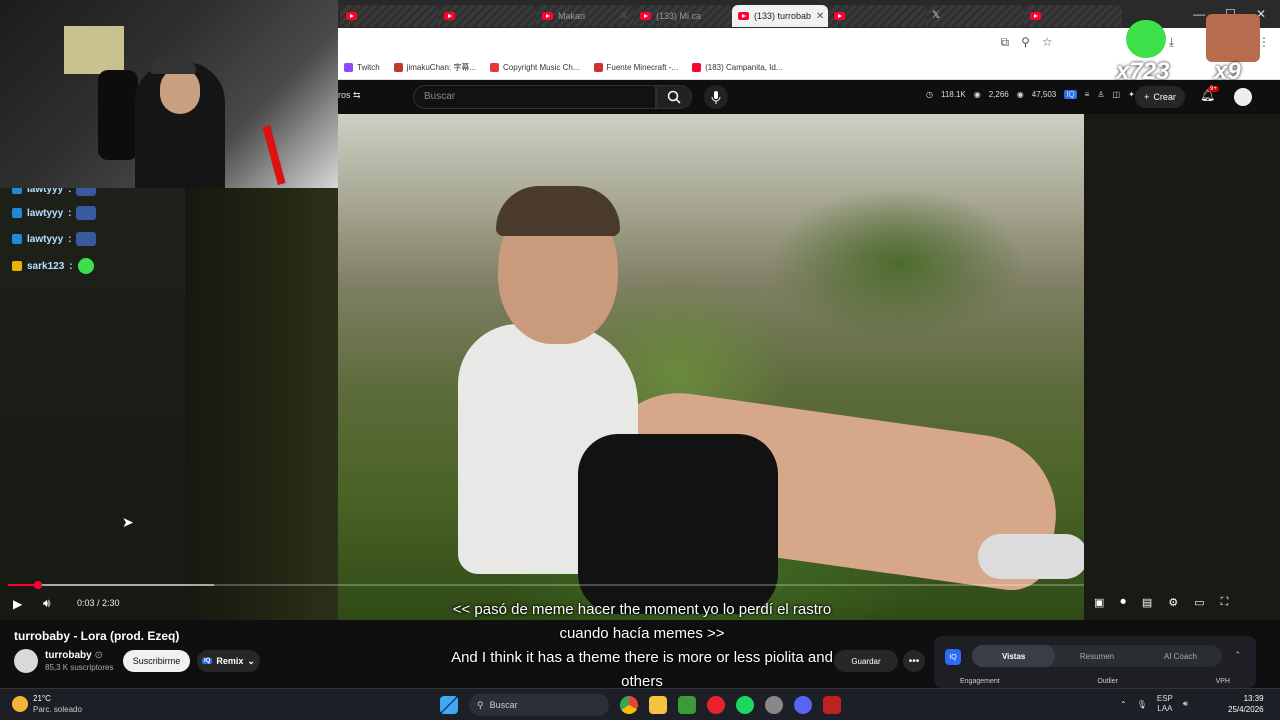 This screenshot has height=720, width=1280. Describe the element at coordinates (687, 705) in the screenshot. I see `minecraft-icon` at that location.